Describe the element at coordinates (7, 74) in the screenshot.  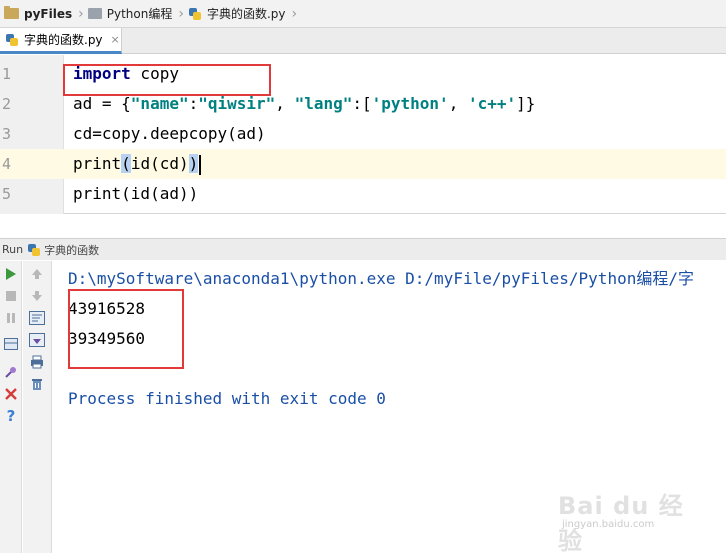
I see `line-number: 1` at that location.